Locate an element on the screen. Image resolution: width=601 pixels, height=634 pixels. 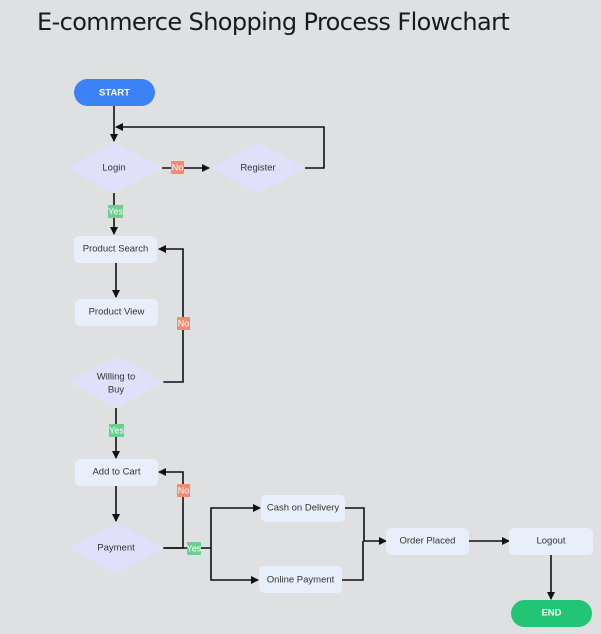
svg-text: START is located at coordinates (114, 93).